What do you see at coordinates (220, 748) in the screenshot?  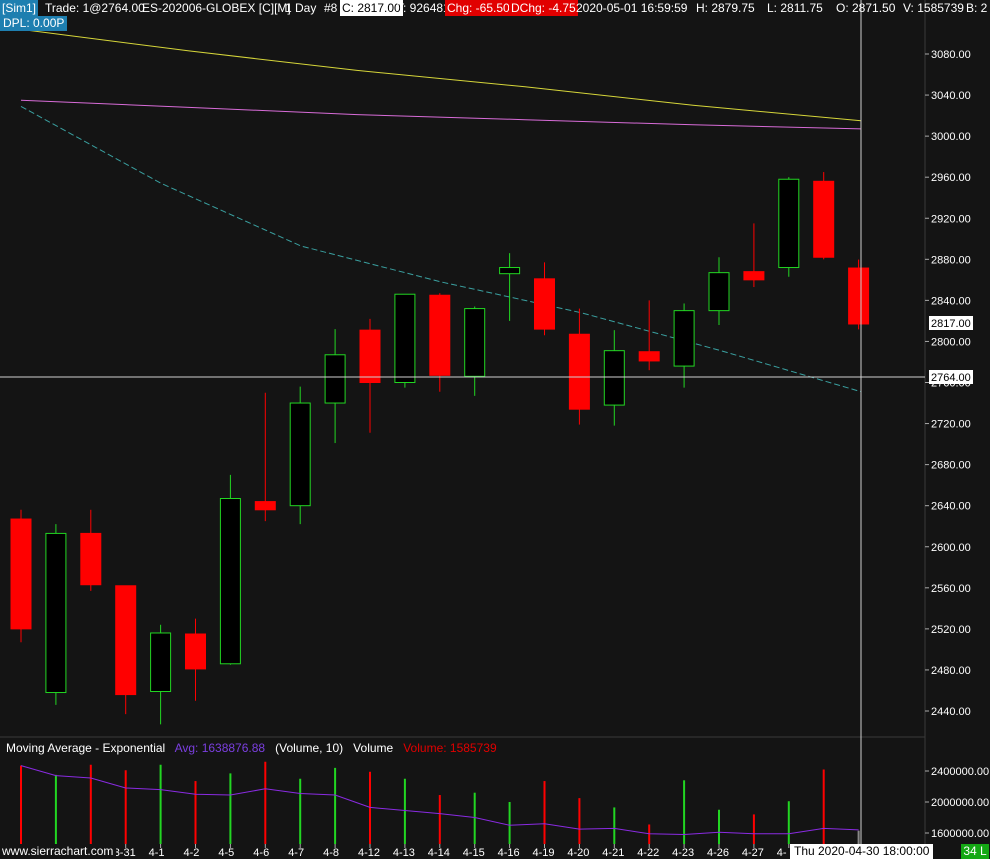 I see `study-avg-value: Avg: 1638876.88` at bounding box center [220, 748].